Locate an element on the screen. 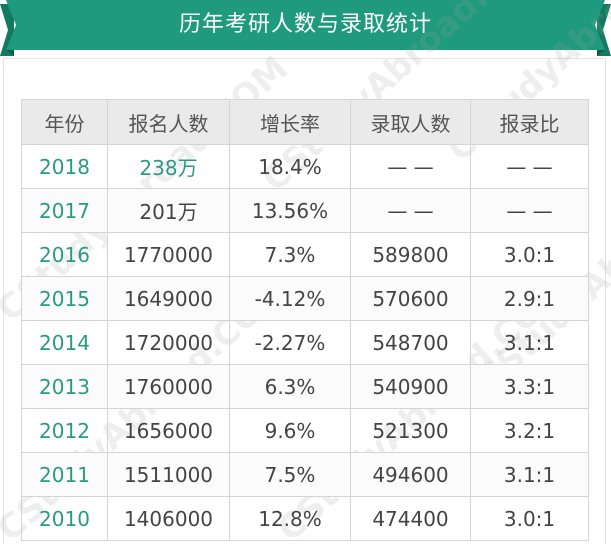  table-row: 2010 1406000 12.8% 474400 3.0:1 is located at coordinates (305, 518).